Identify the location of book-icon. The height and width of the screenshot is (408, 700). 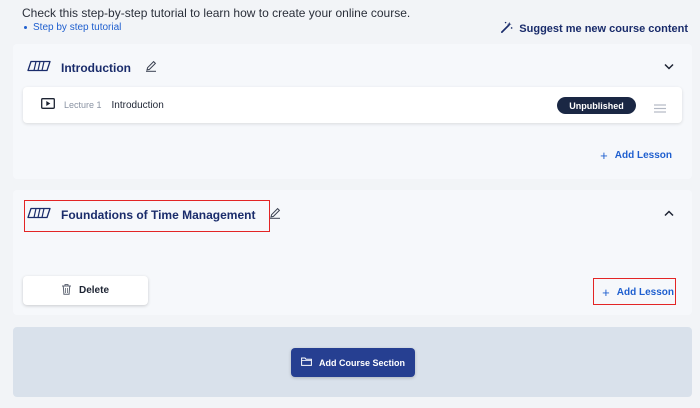
(39, 67).